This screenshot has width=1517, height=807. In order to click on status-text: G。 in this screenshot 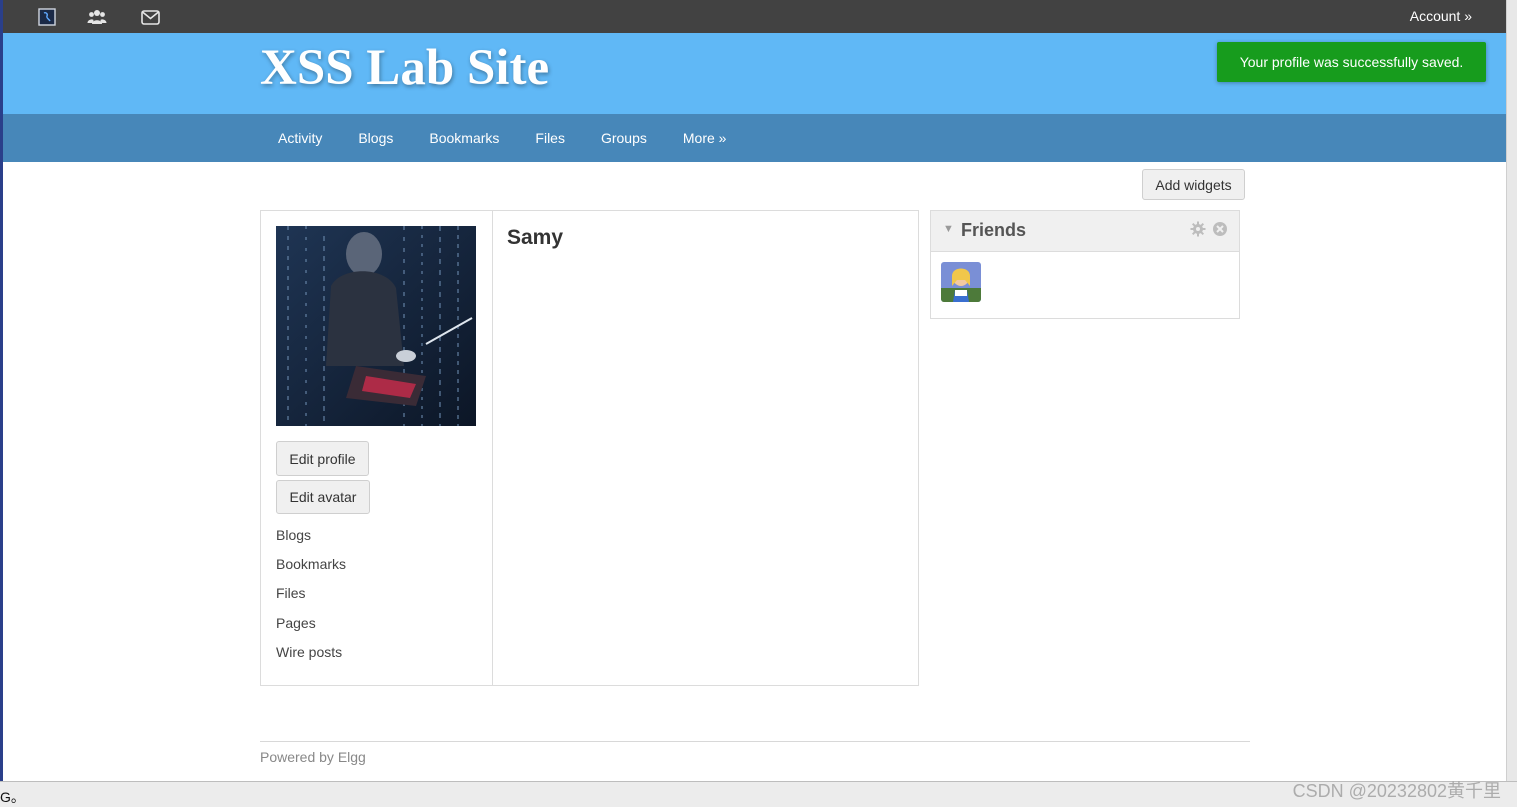, I will do `click(12, 797)`.